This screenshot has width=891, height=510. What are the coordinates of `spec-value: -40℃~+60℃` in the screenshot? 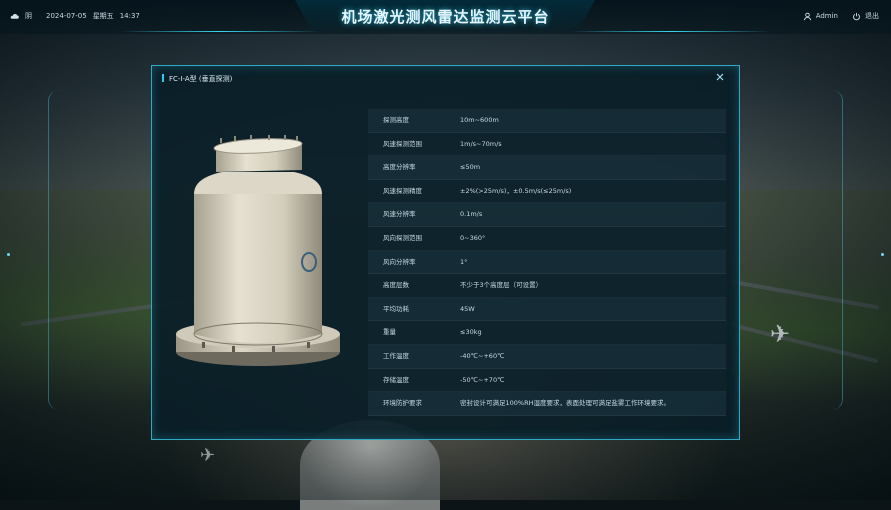 It's located at (482, 355).